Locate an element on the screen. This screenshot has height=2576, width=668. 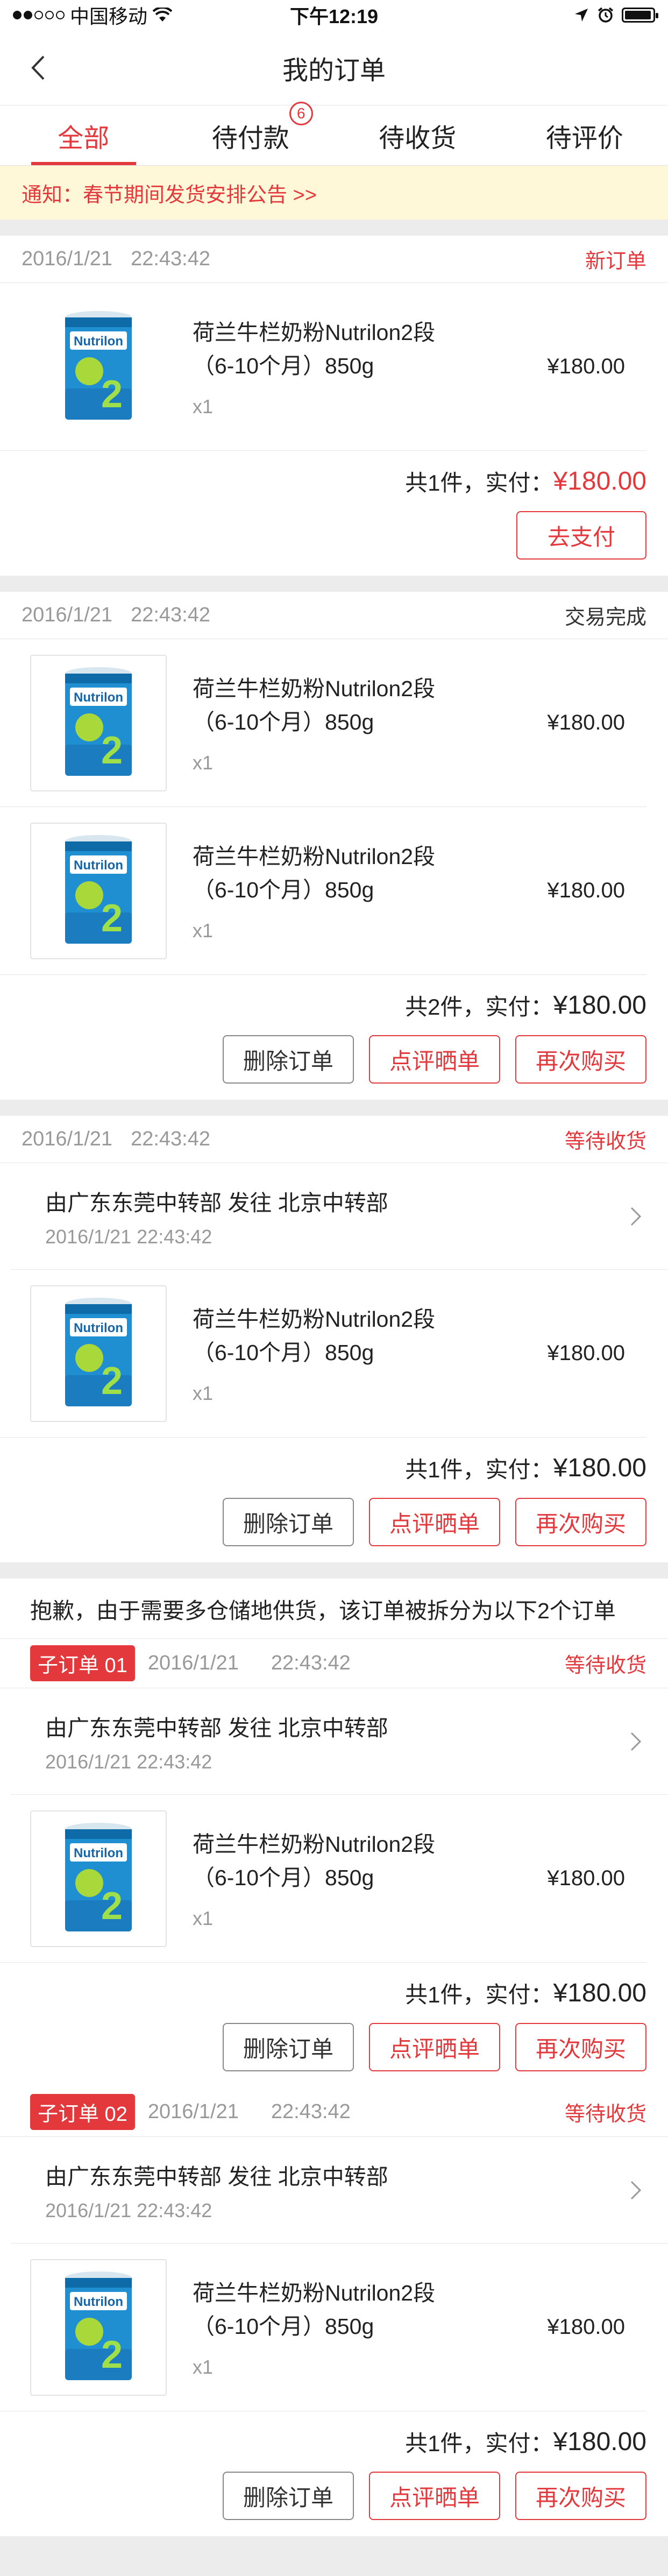
summary-label: 共2件，实付： is located at coordinates (479, 1007).